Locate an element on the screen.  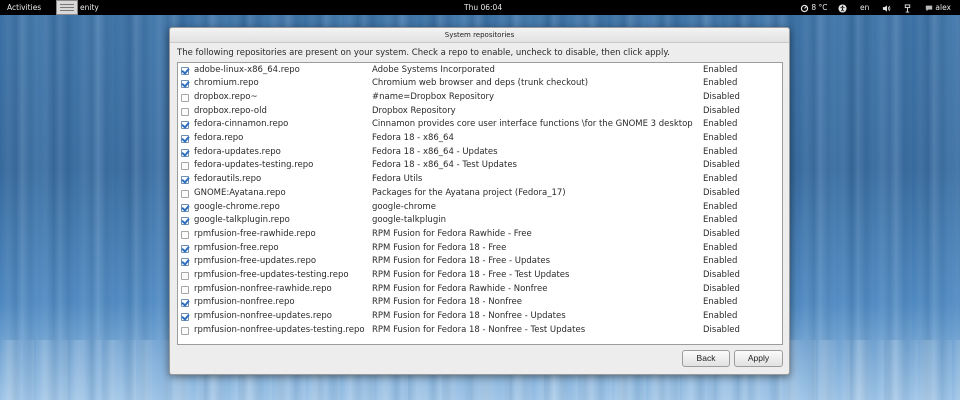
list-item: fedorautils.repo Fedora Utils Enabled is located at coordinates (480, 180).